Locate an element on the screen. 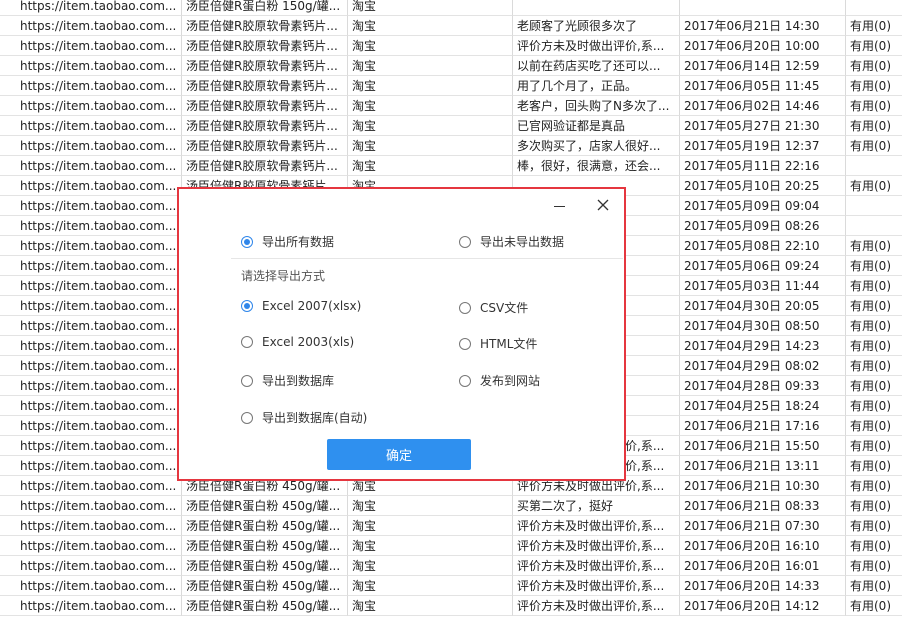 The width and height of the screenshot is (902, 619). option-website: 发布到网站 is located at coordinates (499, 380).